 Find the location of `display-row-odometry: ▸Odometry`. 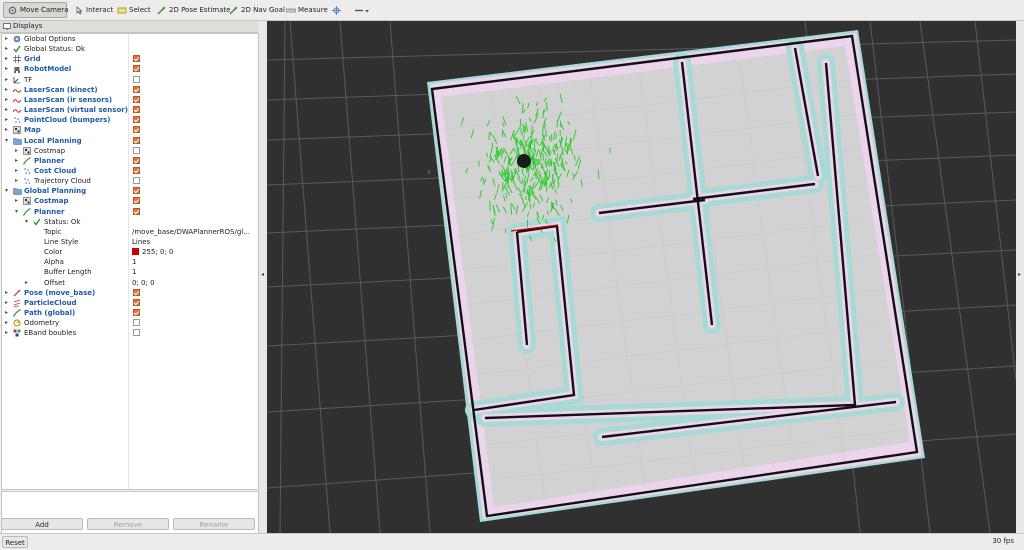

display-row-odometry: ▸Odometry is located at coordinates (130, 323).